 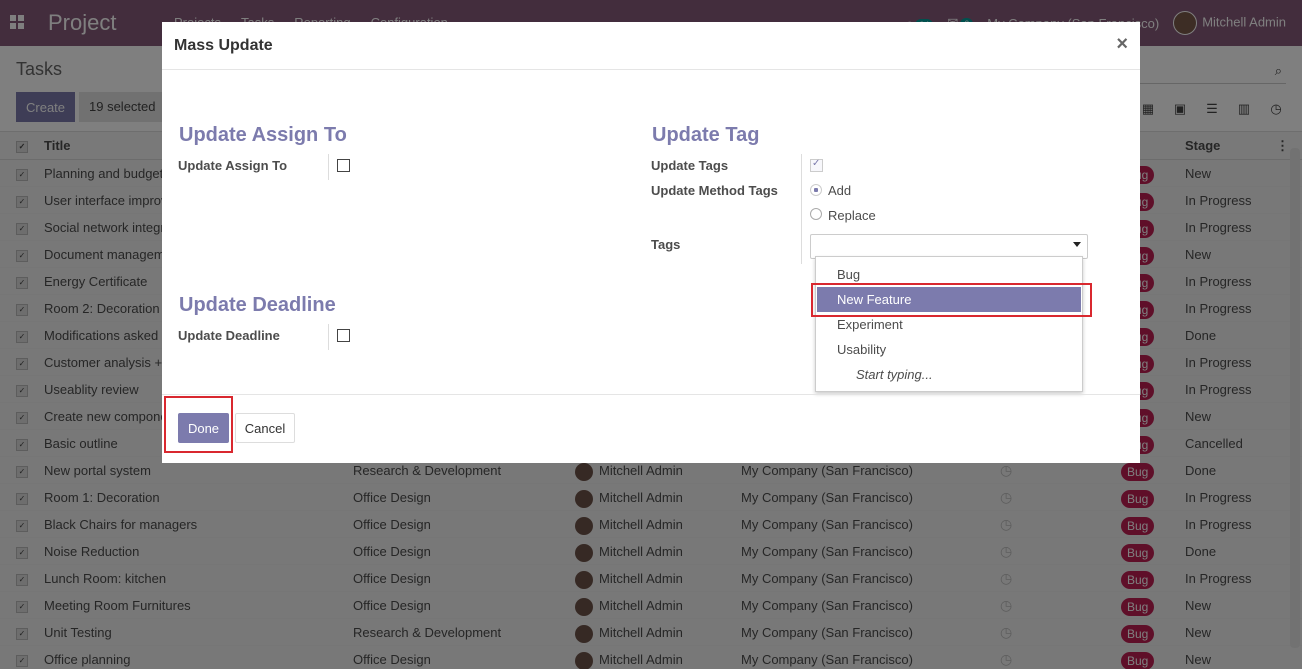 What do you see at coordinates (949, 349) in the screenshot?
I see `dropdown-option-usability: Usability` at bounding box center [949, 349].